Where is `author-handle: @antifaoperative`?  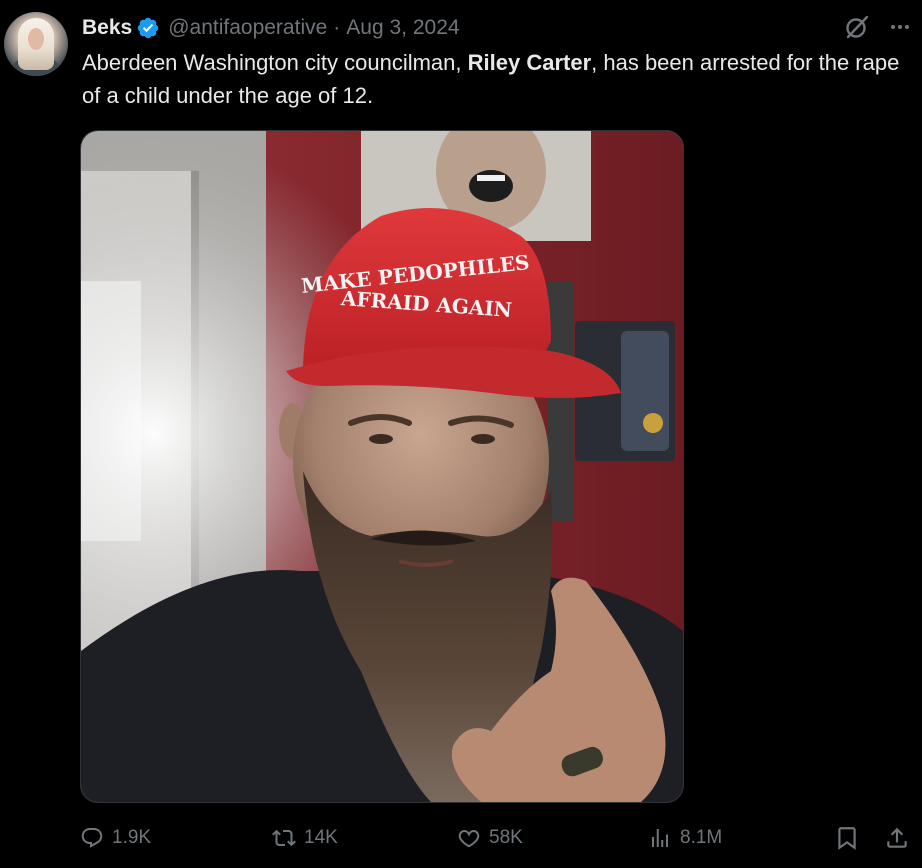 author-handle: @antifaoperative is located at coordinates (247, 28).